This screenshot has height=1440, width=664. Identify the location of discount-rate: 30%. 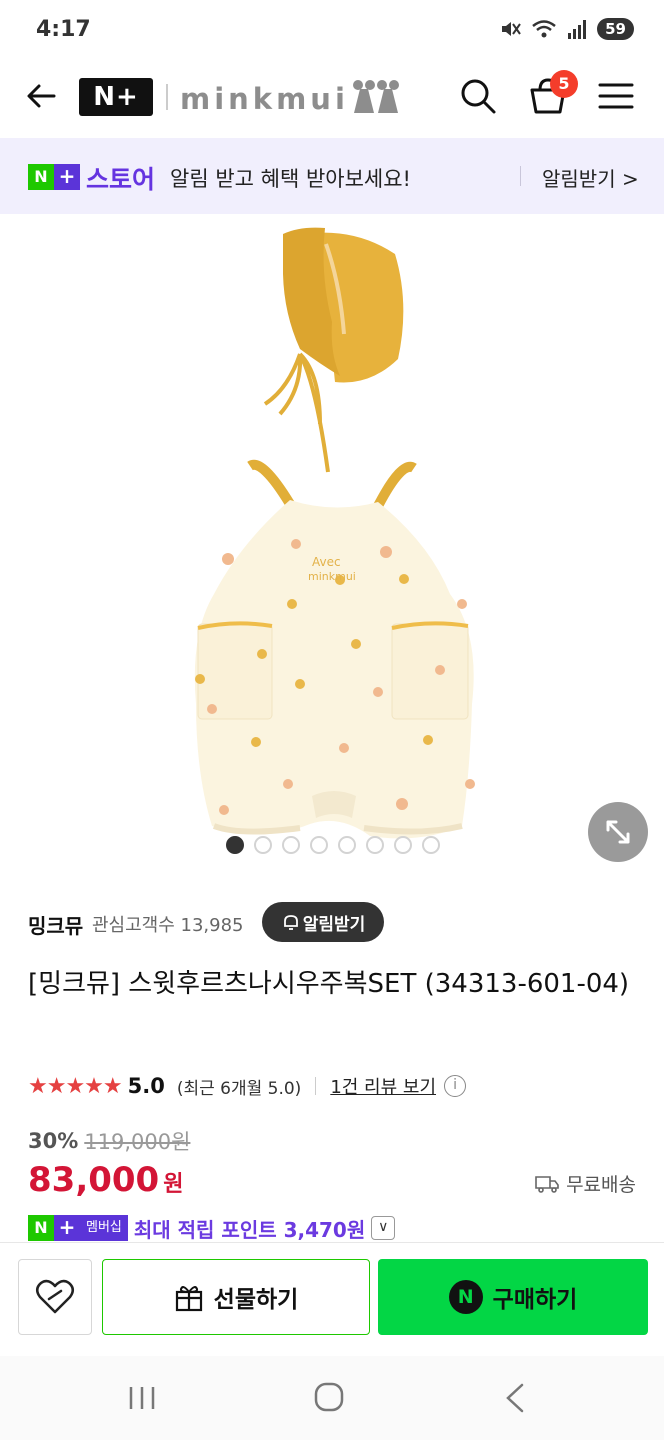
(53, 1141).